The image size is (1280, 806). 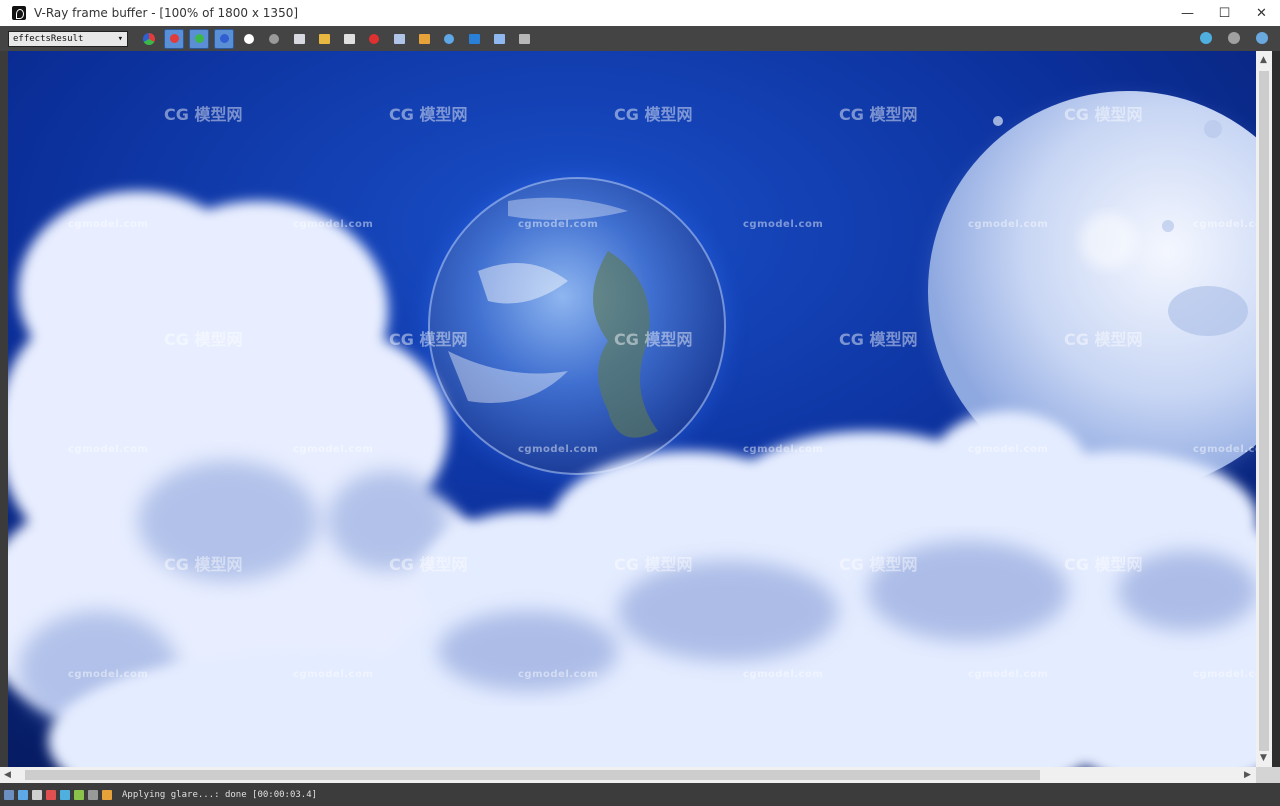 I want to click on blue-channel-glyph, so click(x=224, y=38).